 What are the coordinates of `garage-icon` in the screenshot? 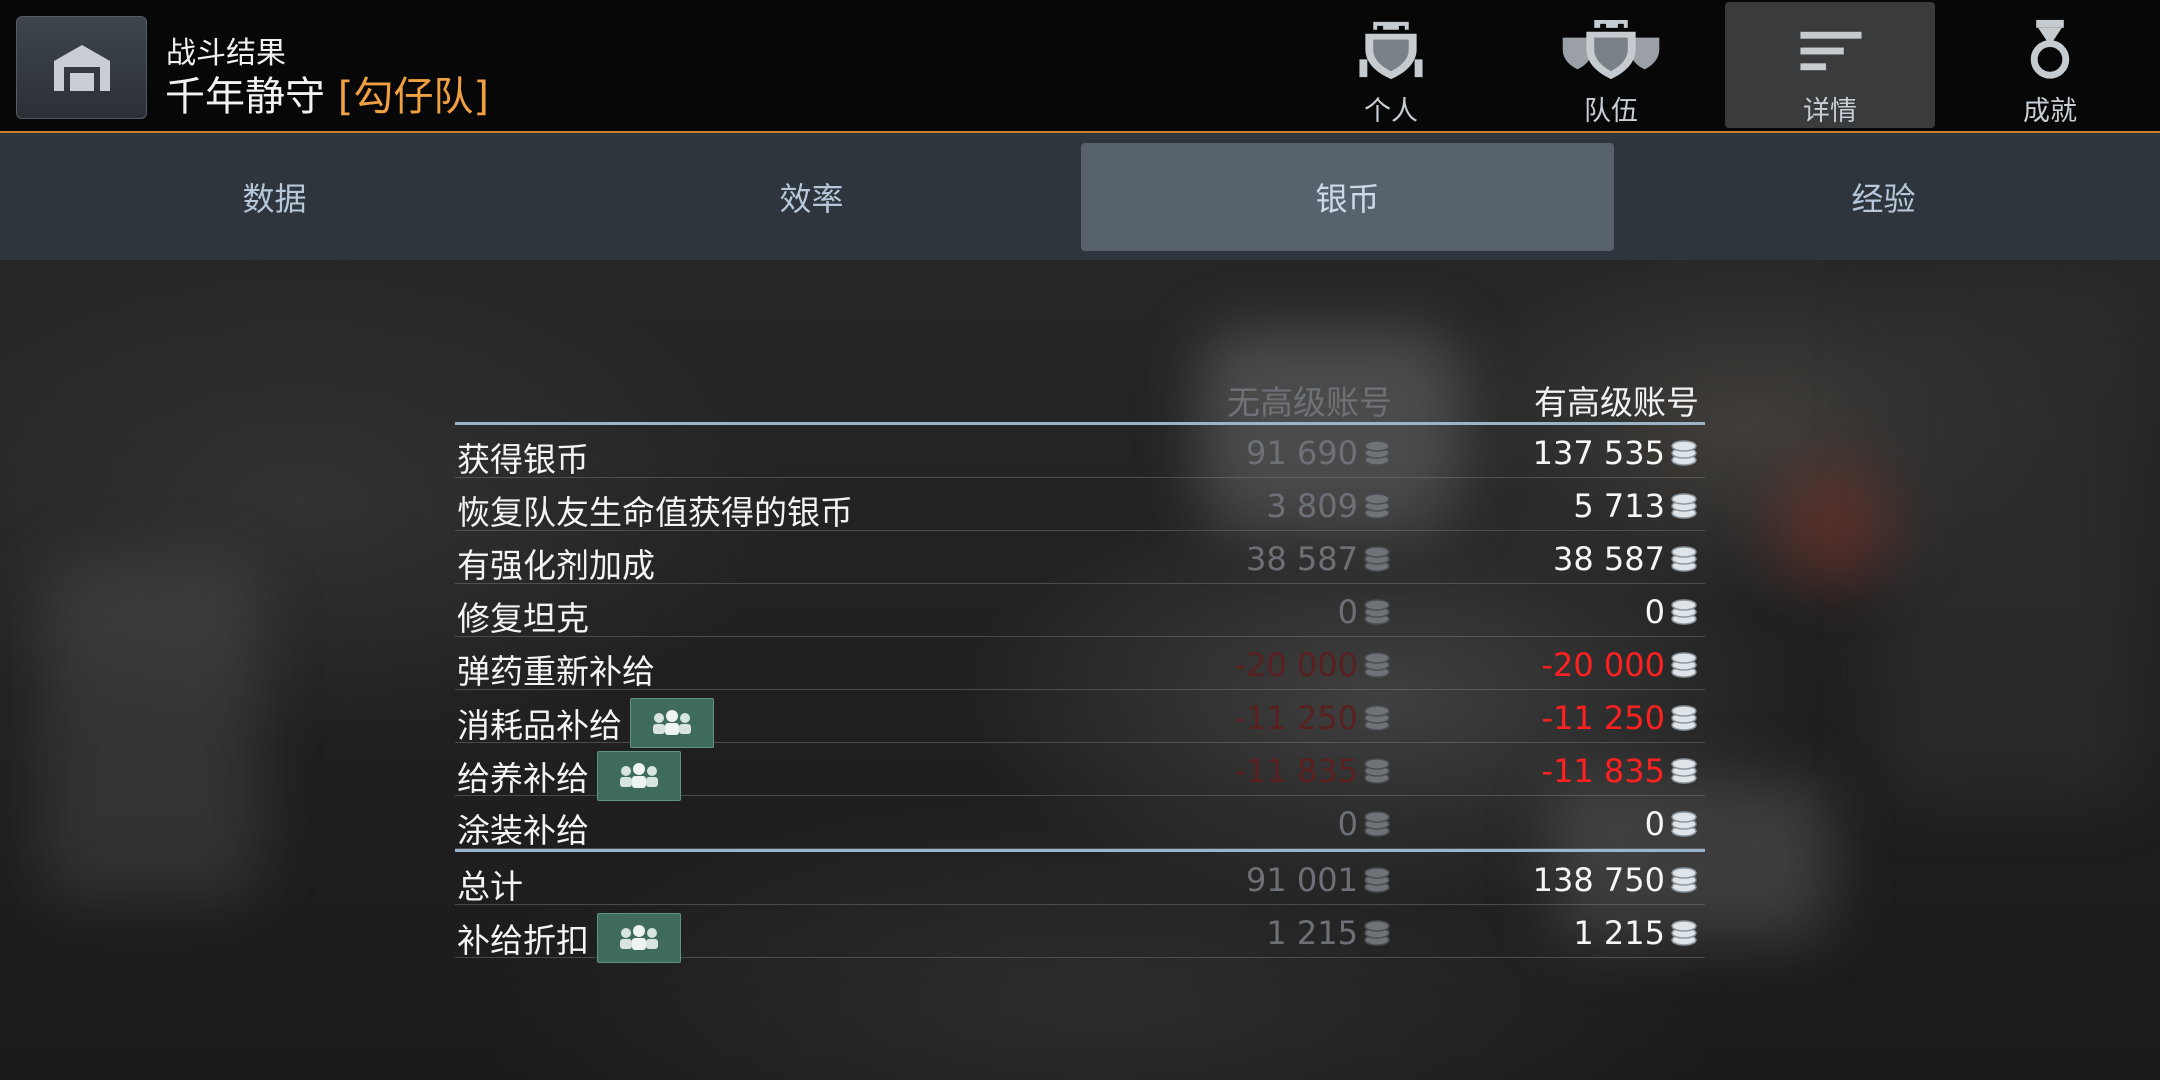 It's located at (81, 67).